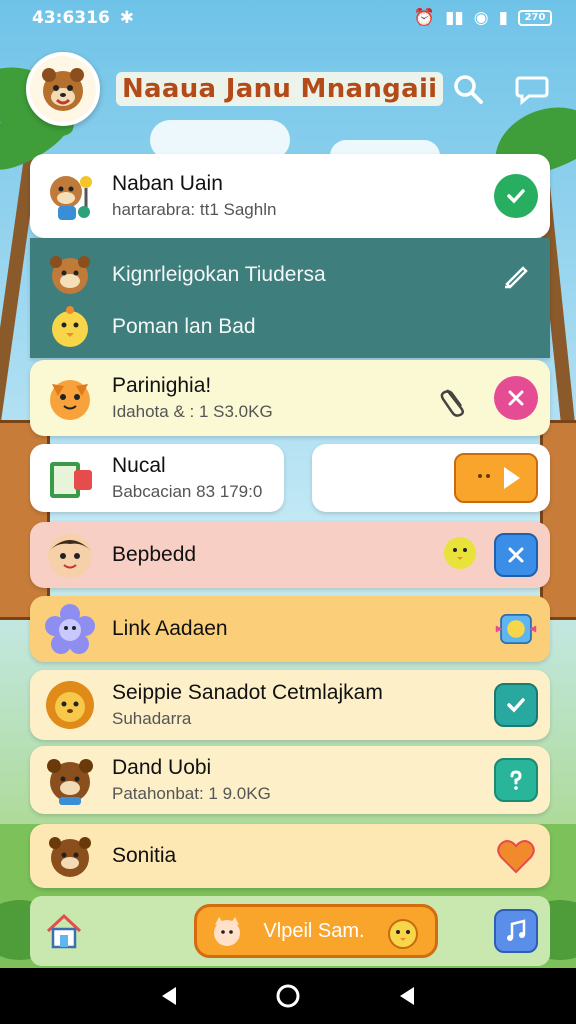 The height and width of the screenshot is (1024, 576). I want to click on list-item: Bepbedd, so click(290, 555).